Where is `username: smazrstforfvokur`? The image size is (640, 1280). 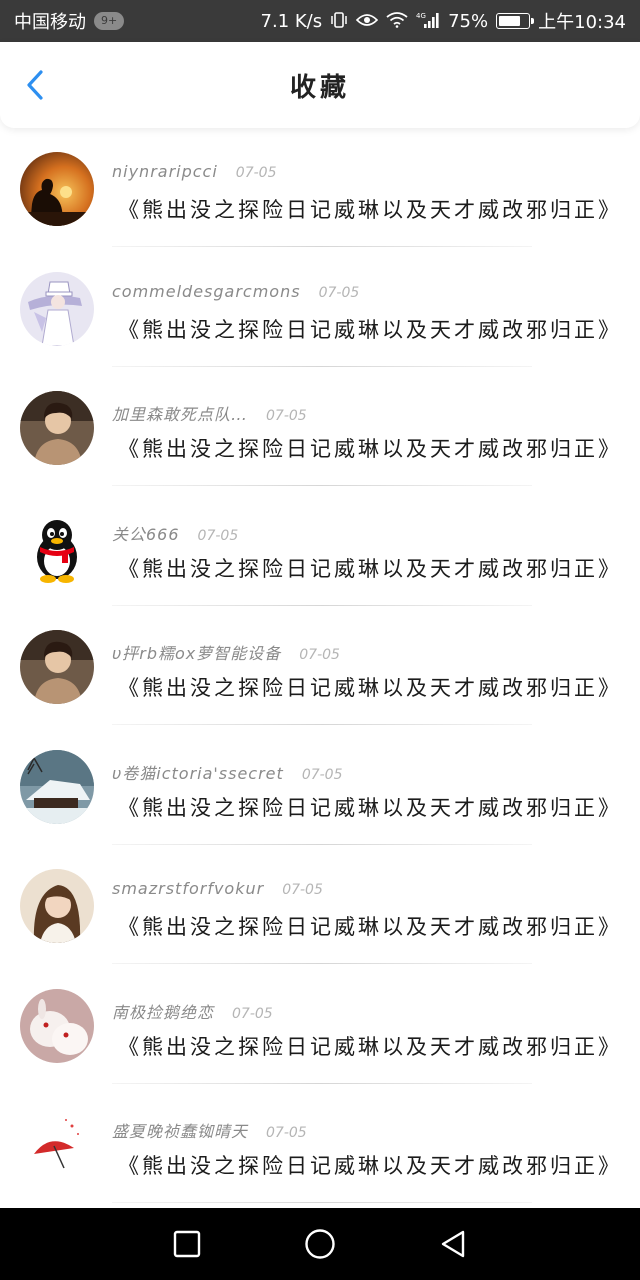
username: smazrstforfvokur is located at coordinates (188, 888).